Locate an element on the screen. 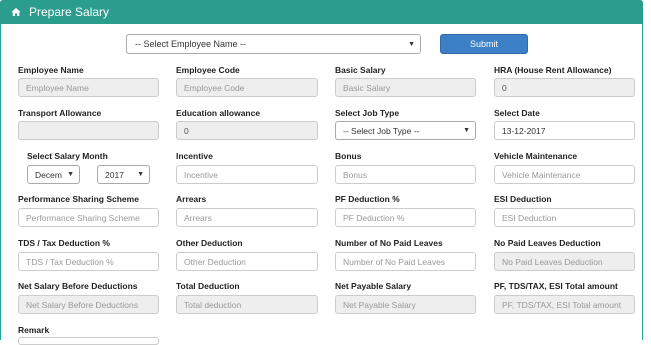 The width and height of the screenshot is (651, 345). vehicle-maintenance-label: Vehicle Maintenance is located at coordinates (536, 156).